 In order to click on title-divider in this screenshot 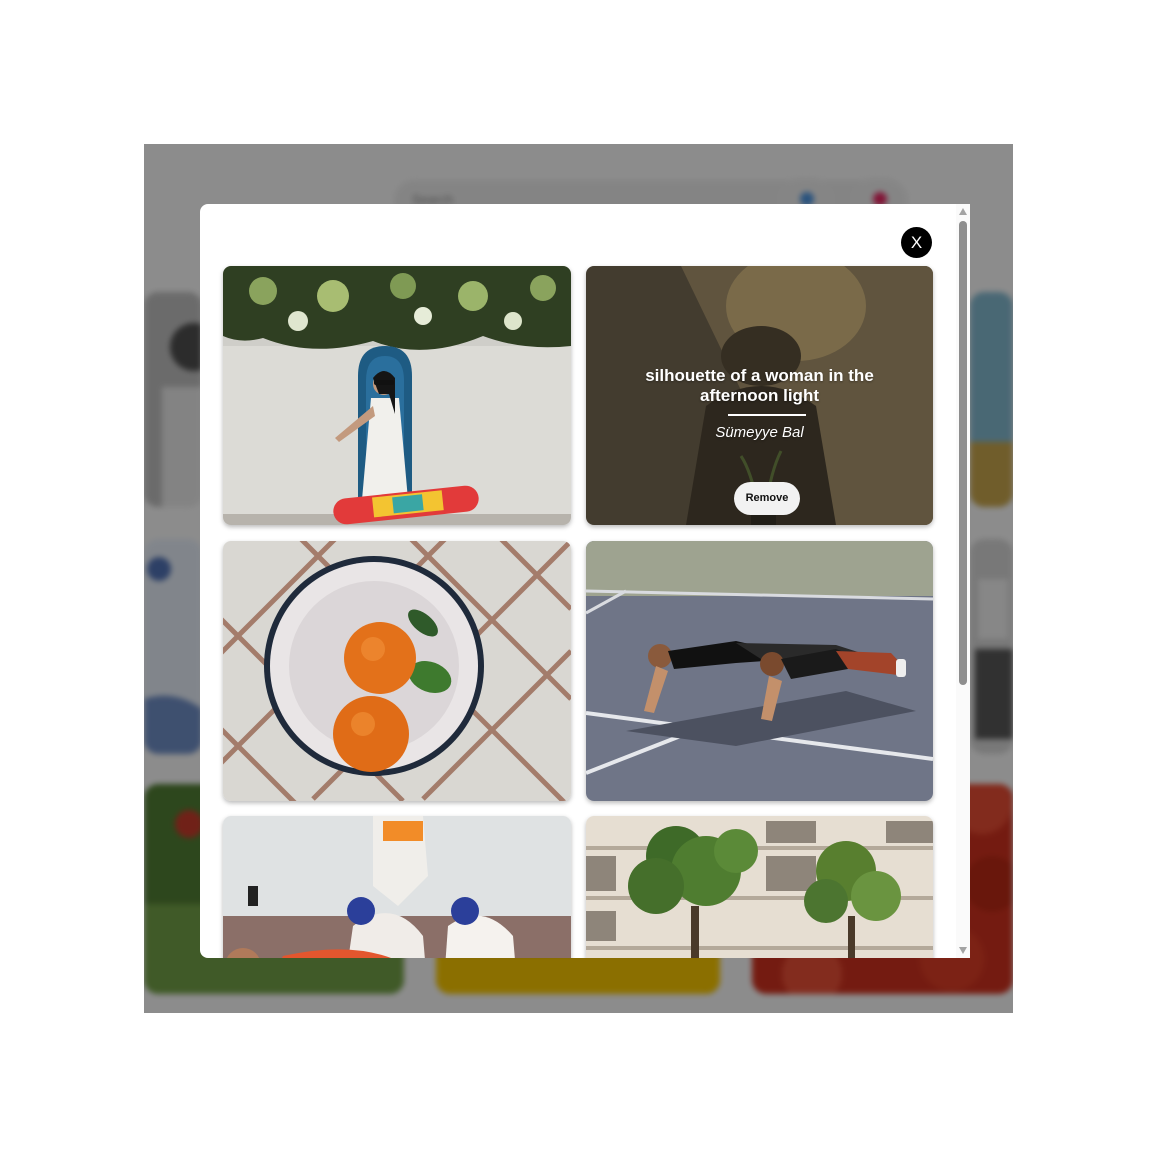, I will do `click(767, 415)`.